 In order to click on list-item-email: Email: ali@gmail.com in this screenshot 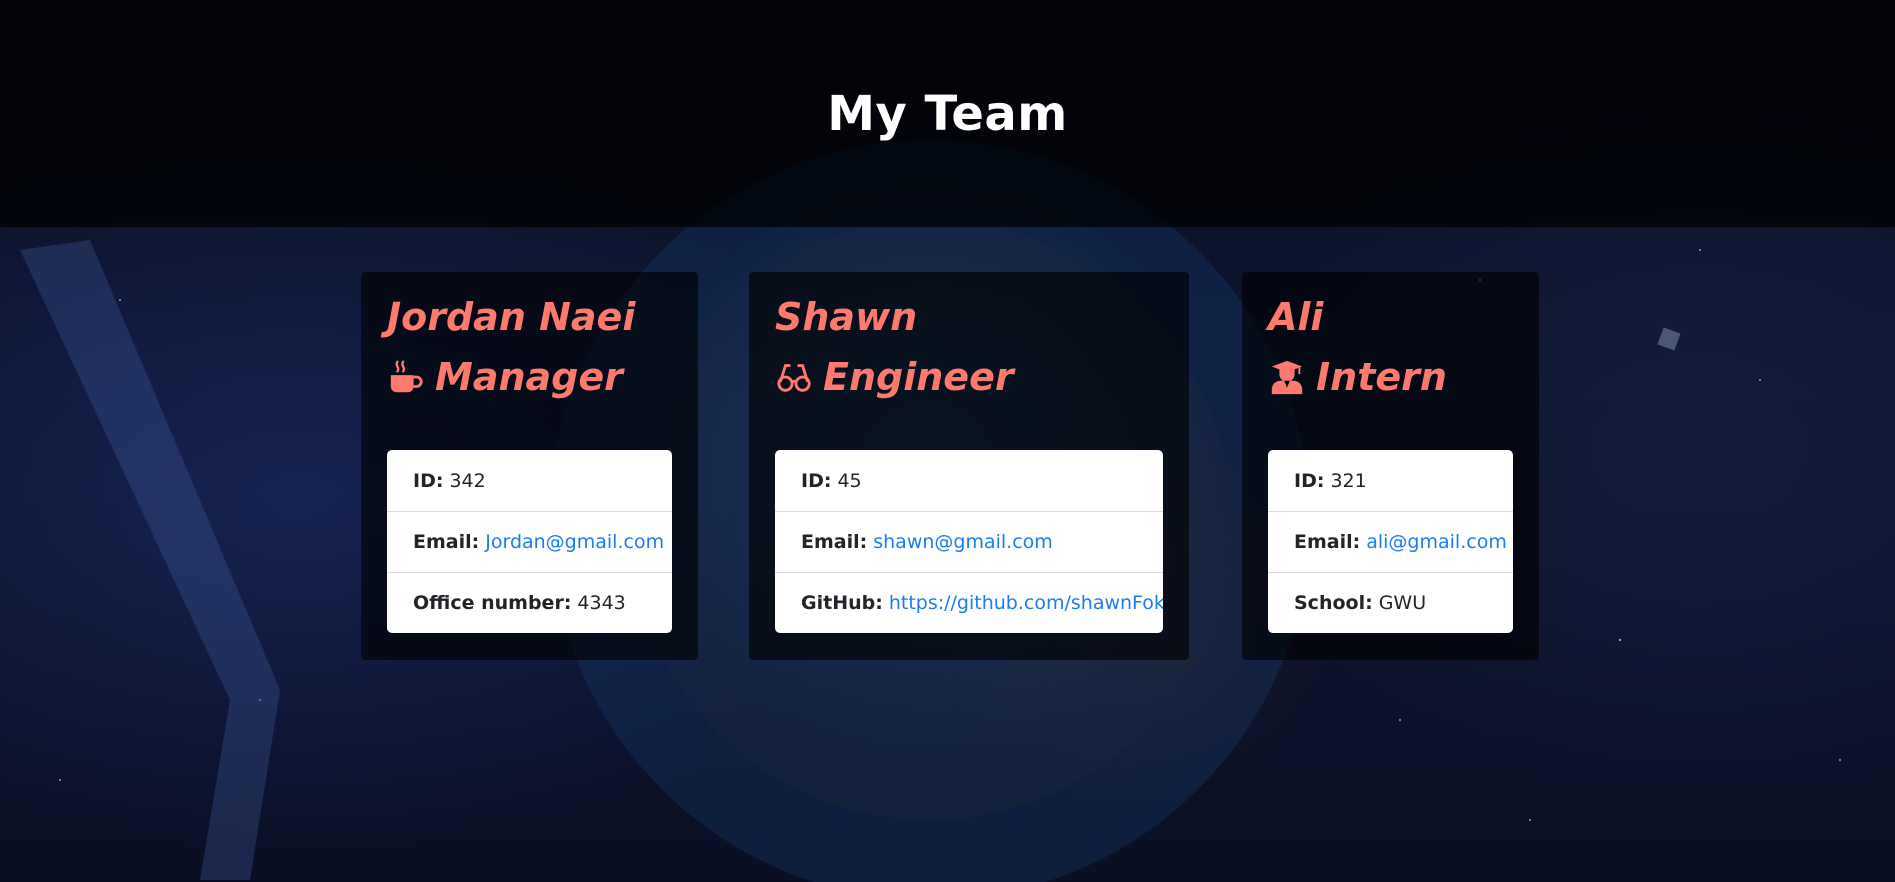, I will do `click(1390, 541)`.